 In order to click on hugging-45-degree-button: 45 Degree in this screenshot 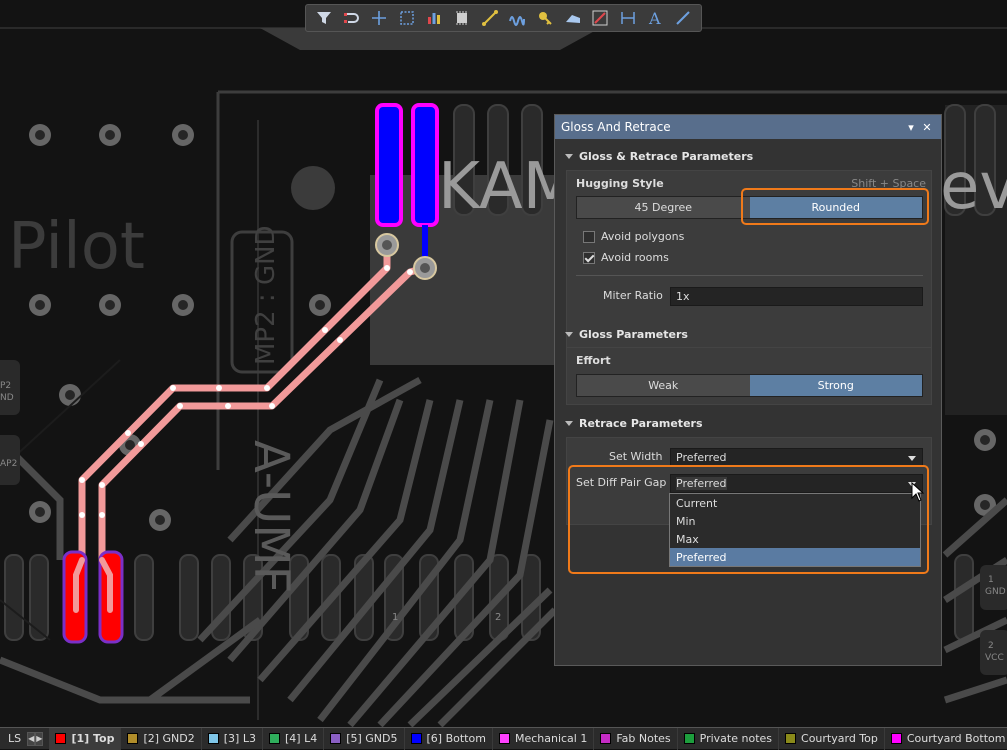, I will do `click(663, 207)`.